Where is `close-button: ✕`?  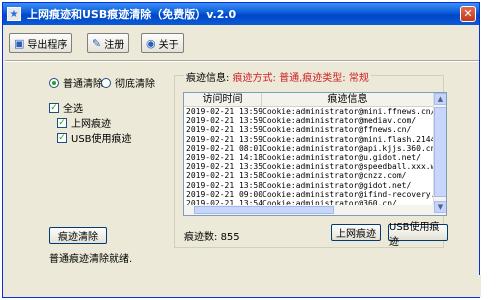 close-button: ✕ is located at coordinates (468, 14).